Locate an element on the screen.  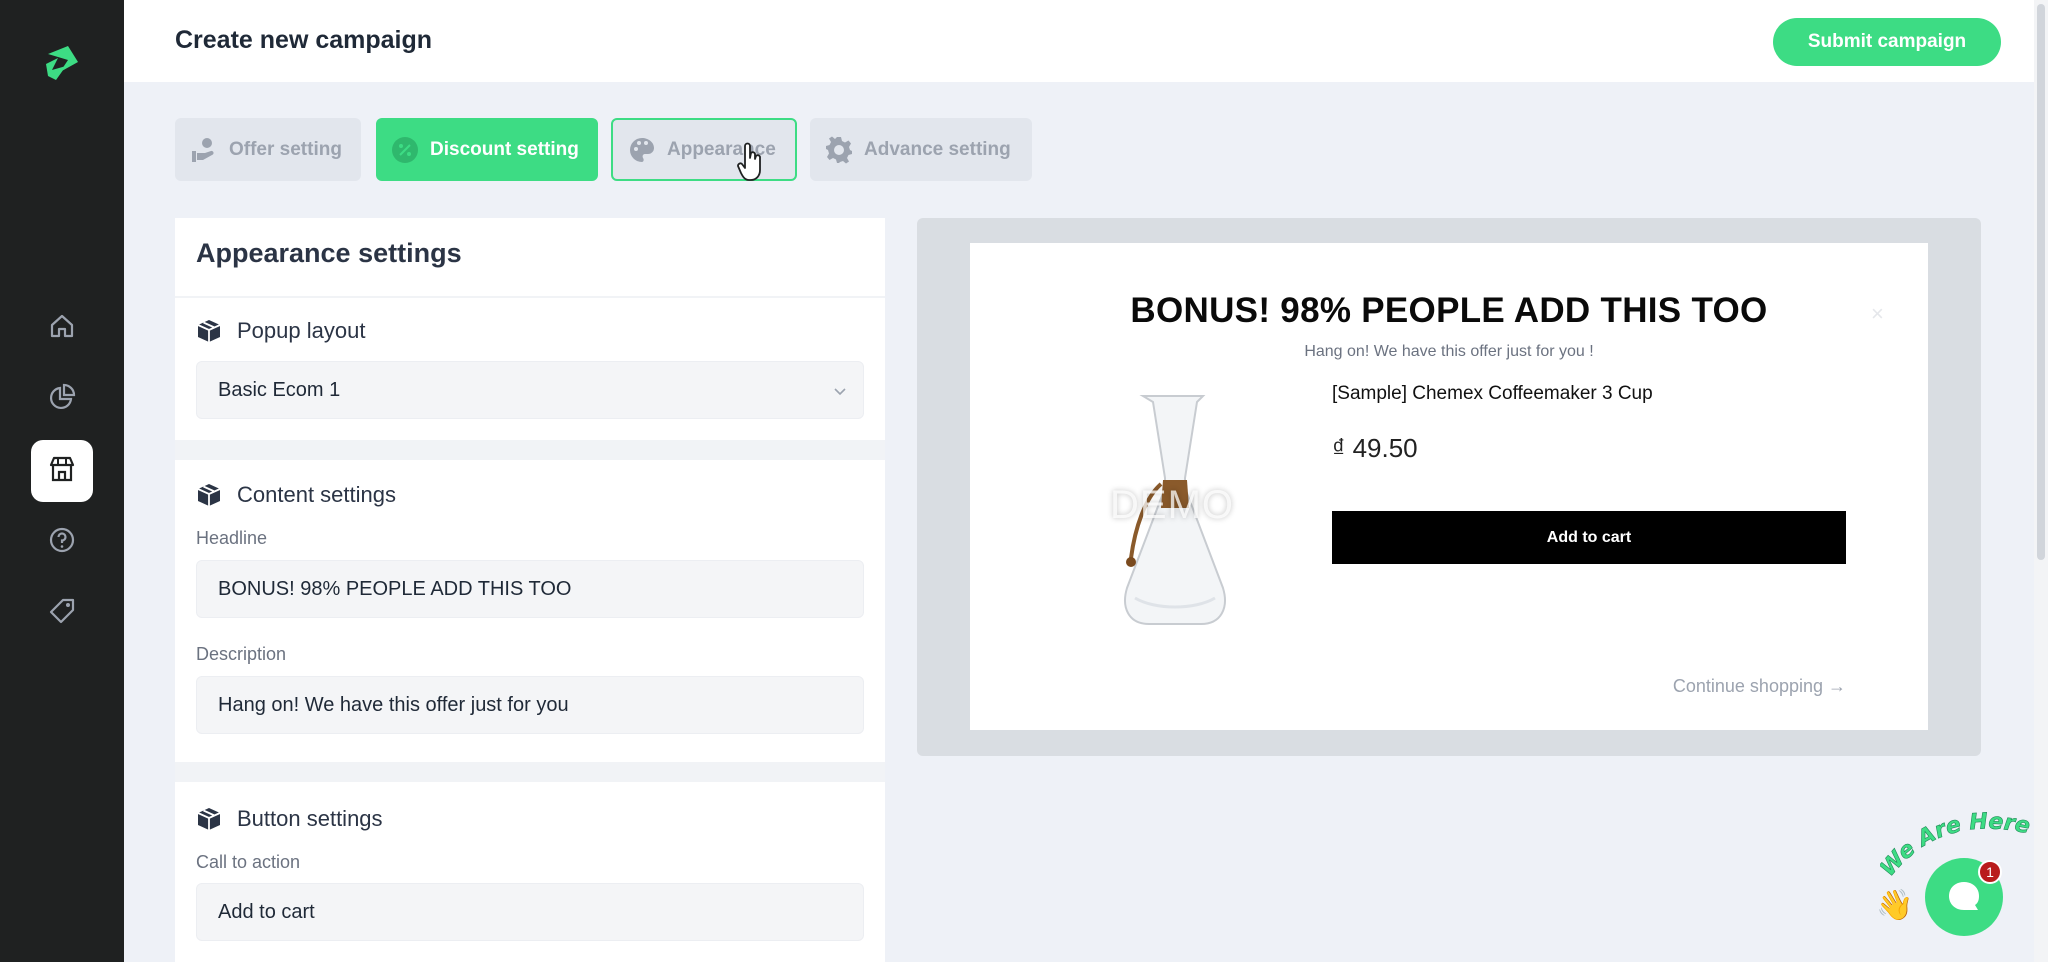
button-settings-section-title: Button settings is located at coordinates (289, 819).